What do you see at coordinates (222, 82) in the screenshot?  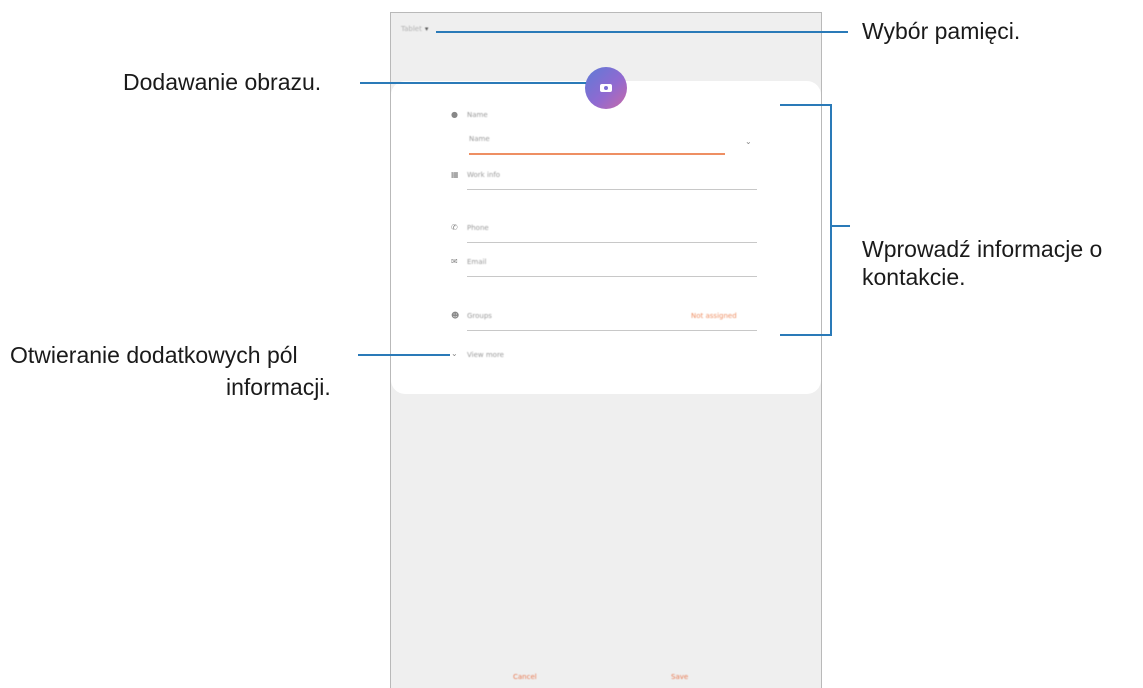 I see `image-annotation: Dodawanie obrazu.` at bounding box center [222, 82].